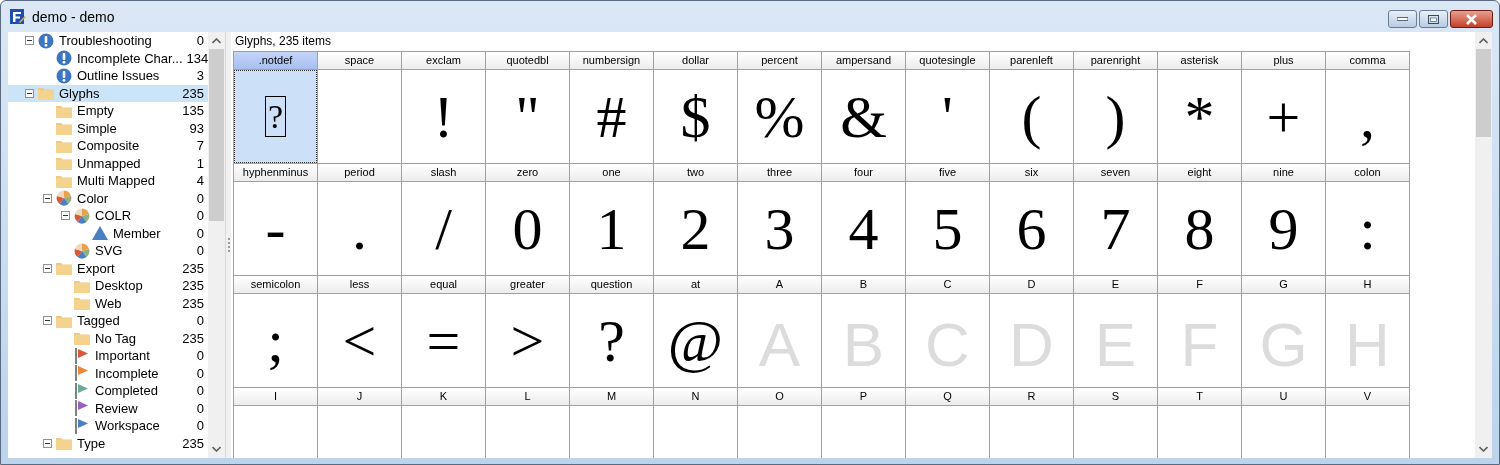 This screenshot has width=1500, height=465. Describe the element at coordinates (948, 220) in the screenshot. I see `glyph-cell: five 5` at that location.